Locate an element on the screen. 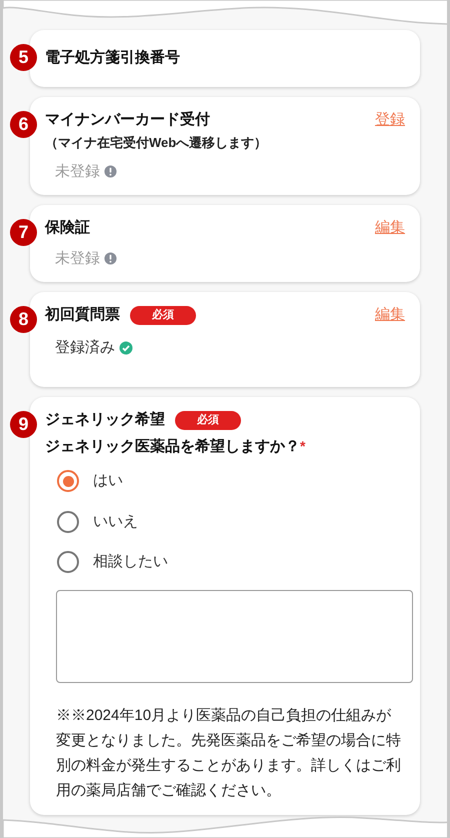  radio-label: はい is located at coordinates (108, 481).